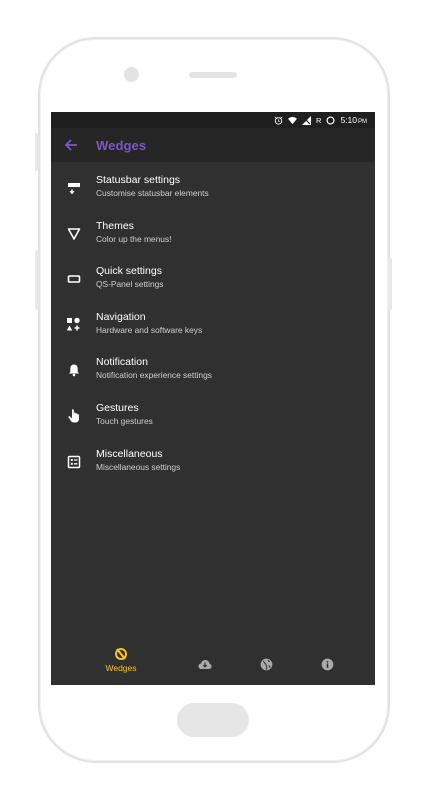  Describe the element at coordinates (73, 325) in the screenshot. I see `shapes-icon` at that location.